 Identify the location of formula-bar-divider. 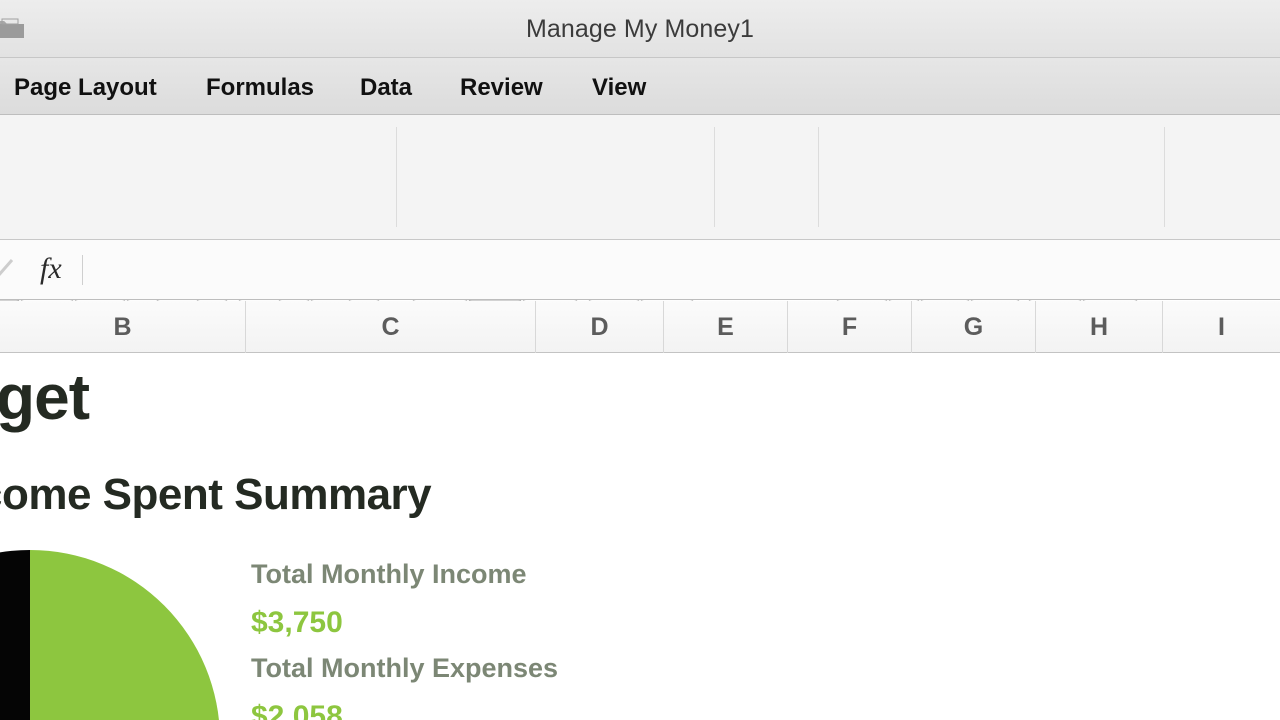
(82, 270).